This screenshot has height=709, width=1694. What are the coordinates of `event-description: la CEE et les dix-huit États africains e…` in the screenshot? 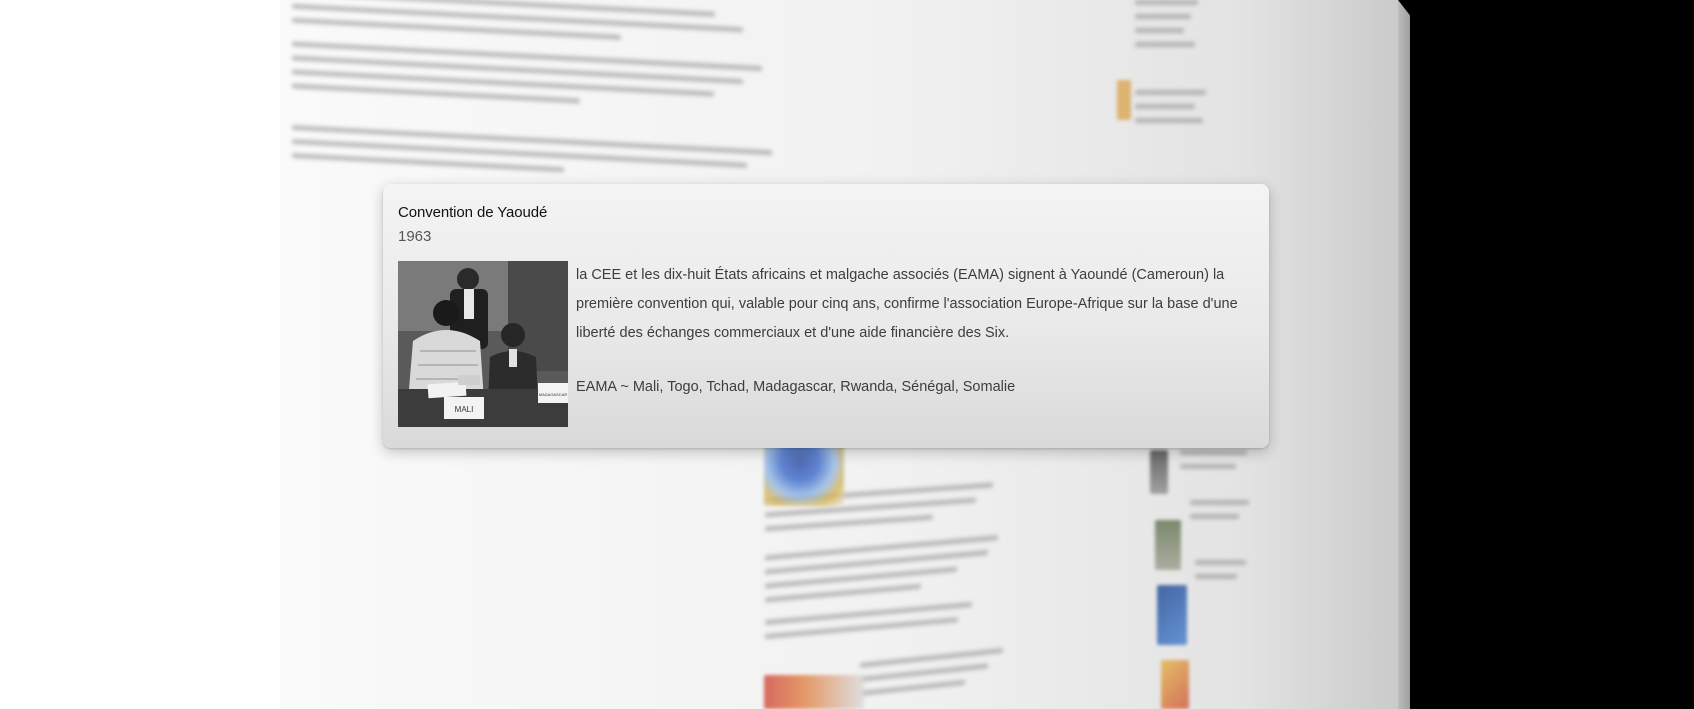 It's located at (907, 304).